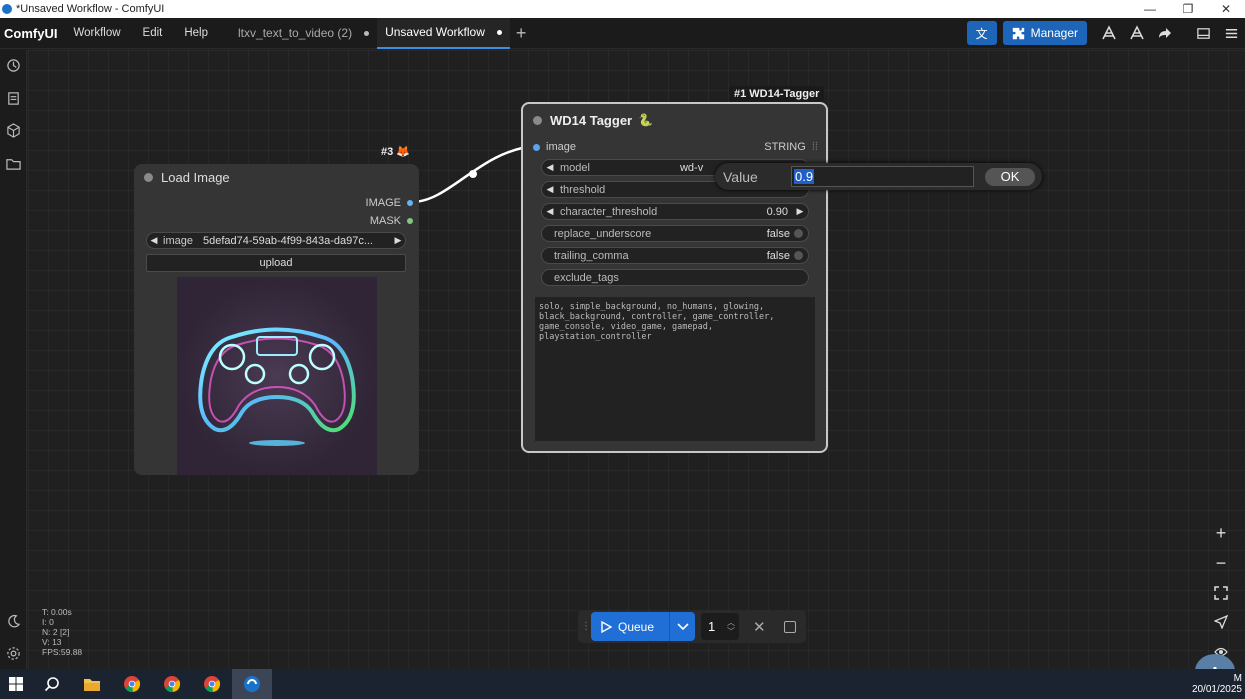 Image resolution: width=1245 pixels, height=699 pixels. I want to click on windows-start-icon, so click(16, 684).